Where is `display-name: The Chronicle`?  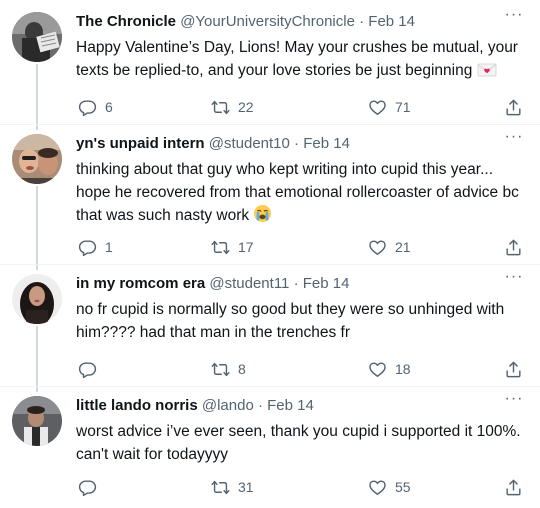
display-name: The Chronicle is located at coordinates (126, 21).